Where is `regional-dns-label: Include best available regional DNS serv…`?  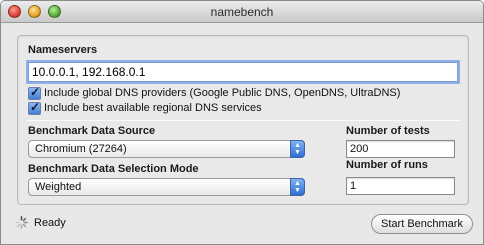
regional-dns-label: Include best available regional DNS serv… is located at coordinates (153, 108).